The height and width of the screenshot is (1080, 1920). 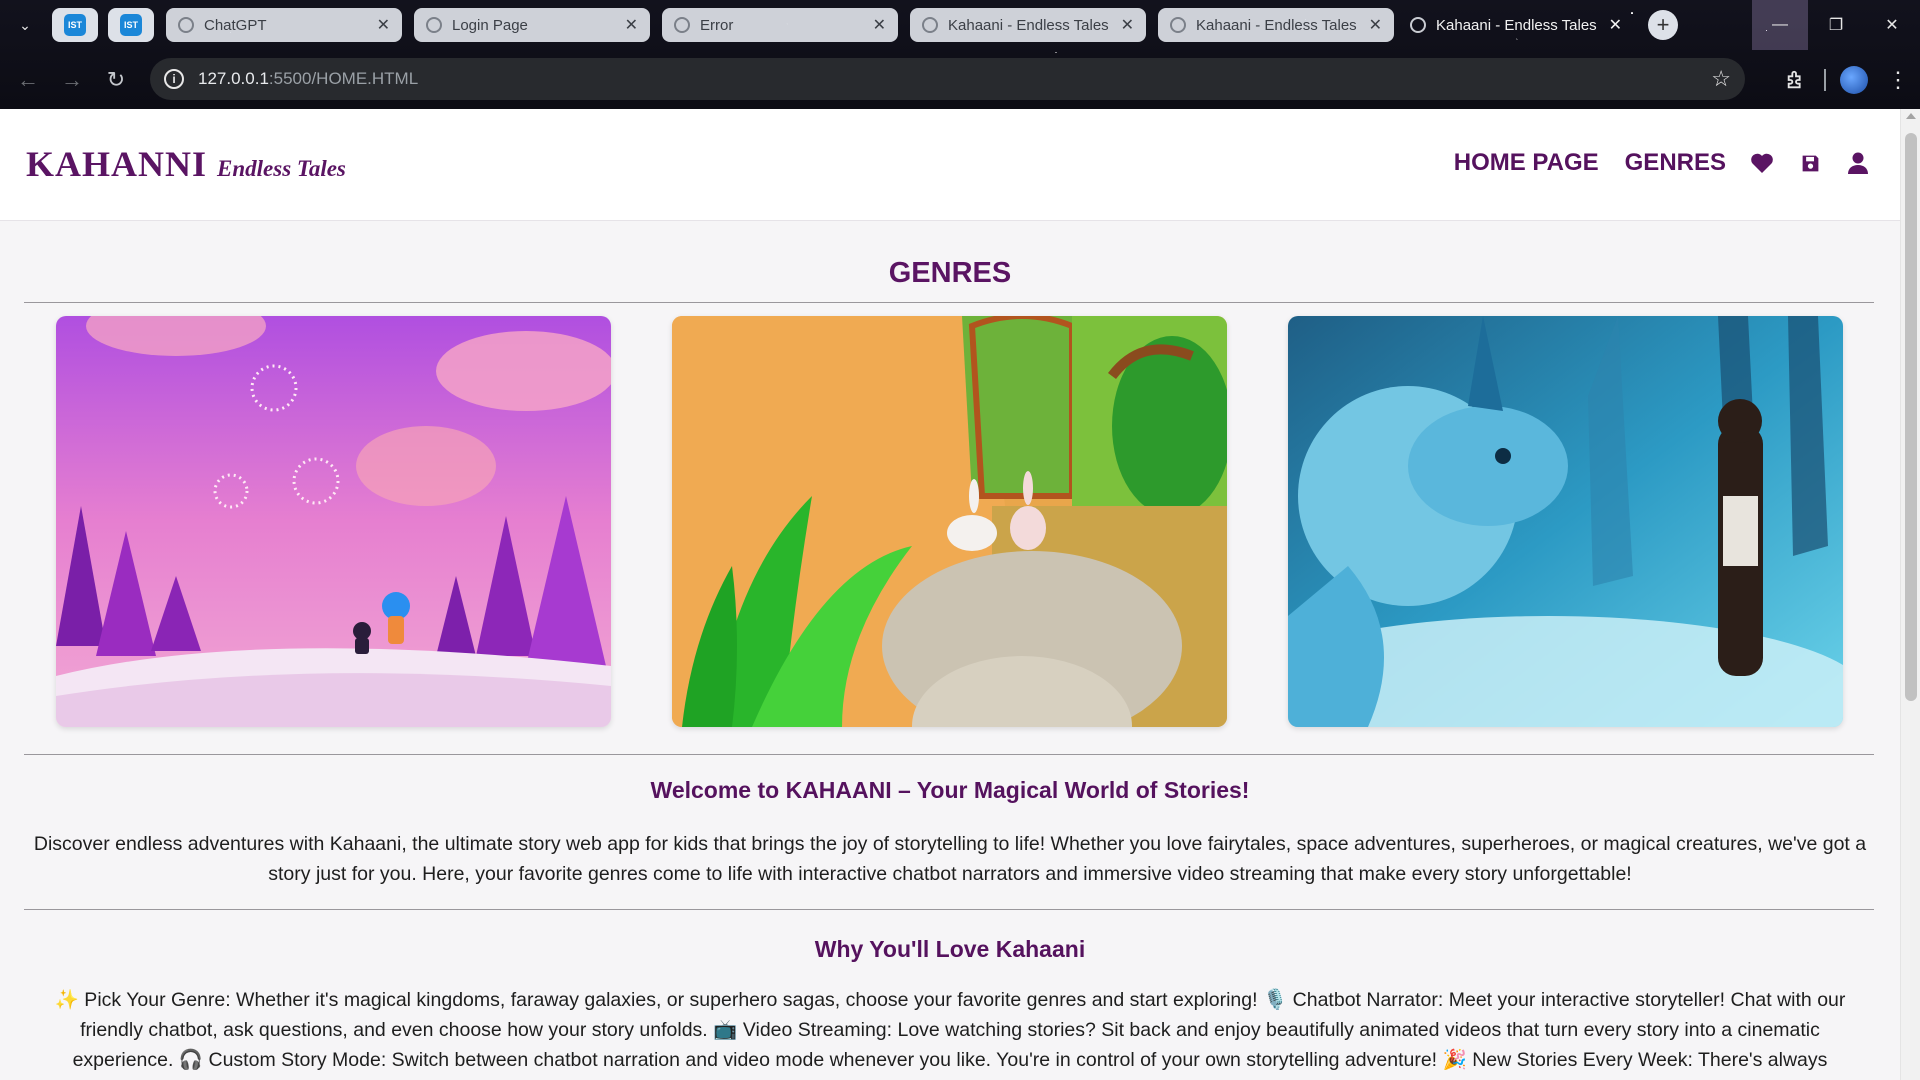 I want to click on dragon-hero-image, so click(x=1565, y=521).